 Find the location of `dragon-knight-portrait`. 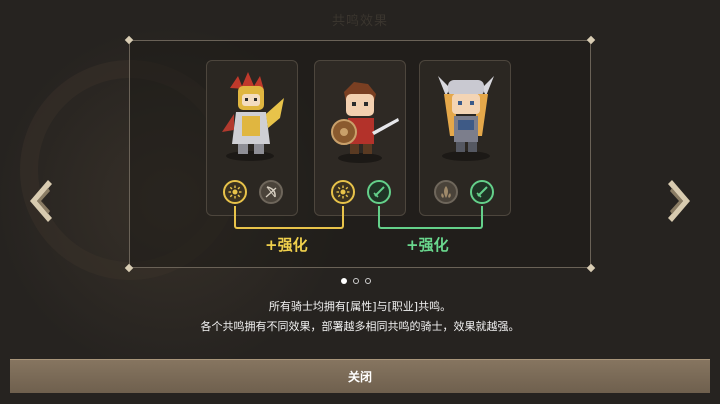

dragon-knight-portrait is located at coordinates (253, 116).